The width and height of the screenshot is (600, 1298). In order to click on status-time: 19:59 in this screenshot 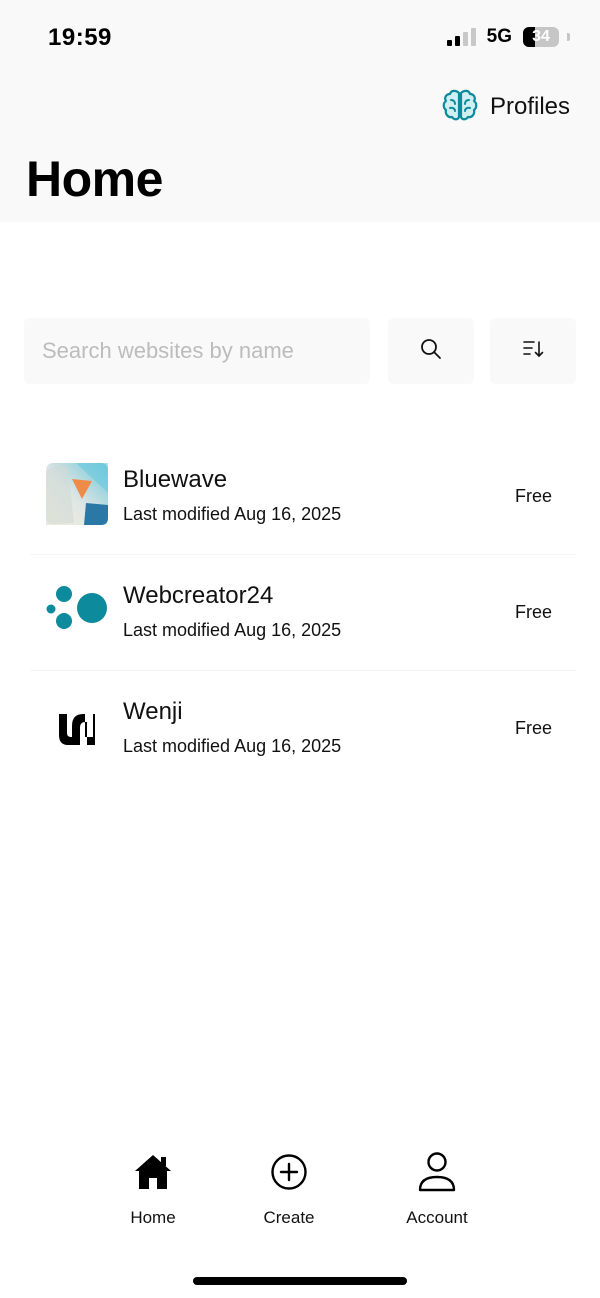, I will do `click(80, 37)`.